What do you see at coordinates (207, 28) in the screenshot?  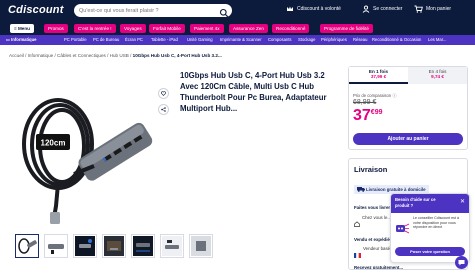 I see `nav-chip-paiement: Paiement 4x` at bounding box center [207, 28].